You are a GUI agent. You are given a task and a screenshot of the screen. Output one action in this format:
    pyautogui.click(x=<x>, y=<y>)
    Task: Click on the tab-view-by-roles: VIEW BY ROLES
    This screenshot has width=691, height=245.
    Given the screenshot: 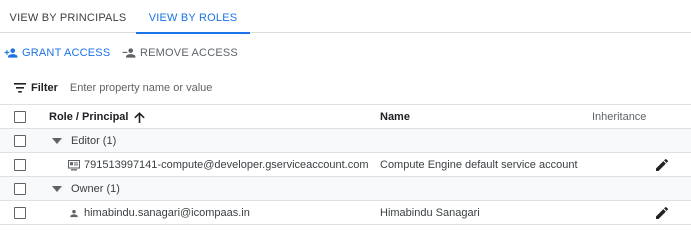 What is the action you would take?
    pyautogui.click(x=193, y=17)
    